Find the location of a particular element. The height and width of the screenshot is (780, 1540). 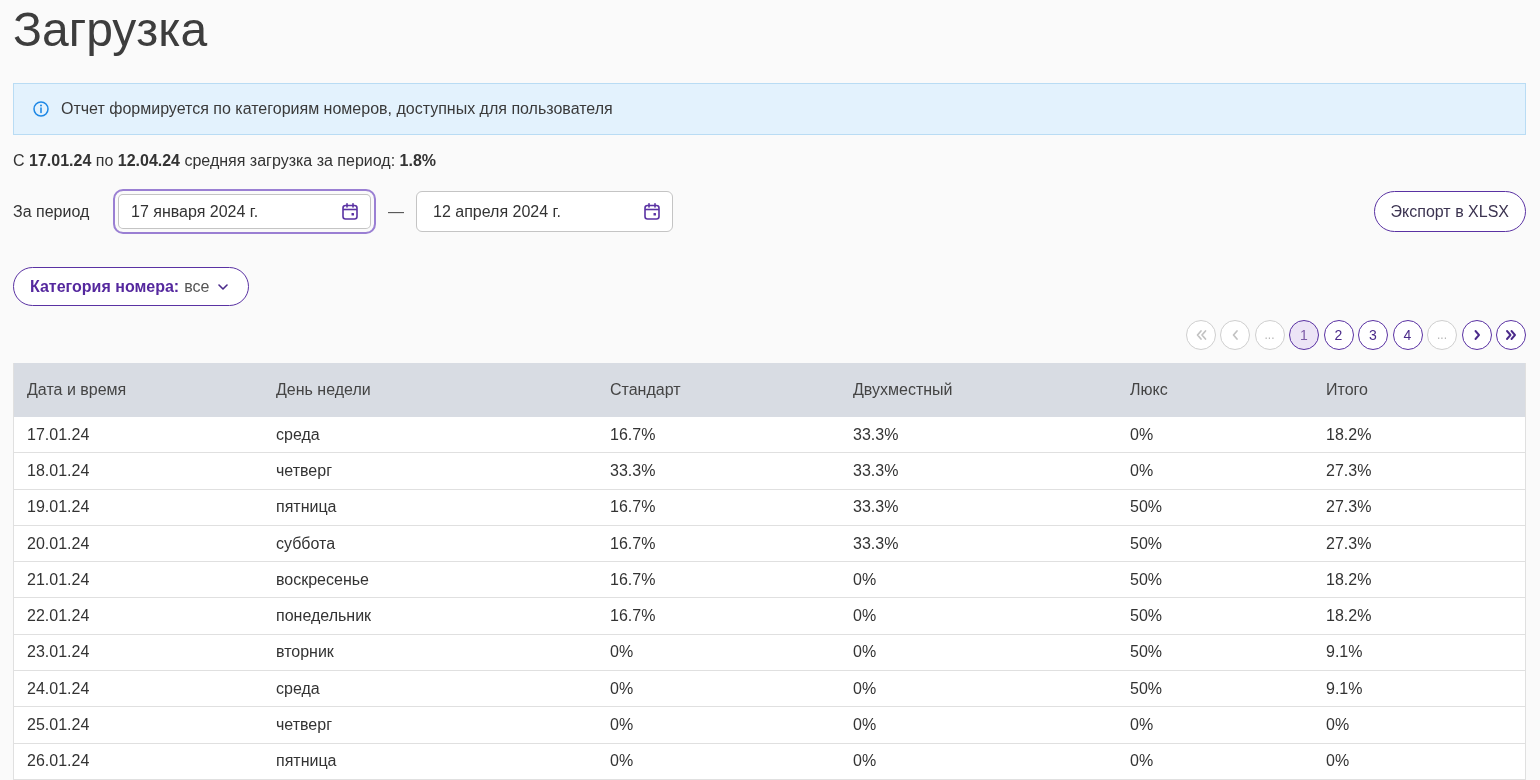

table-cell-text: 20.01.24 is located at coordinates (58, 543).